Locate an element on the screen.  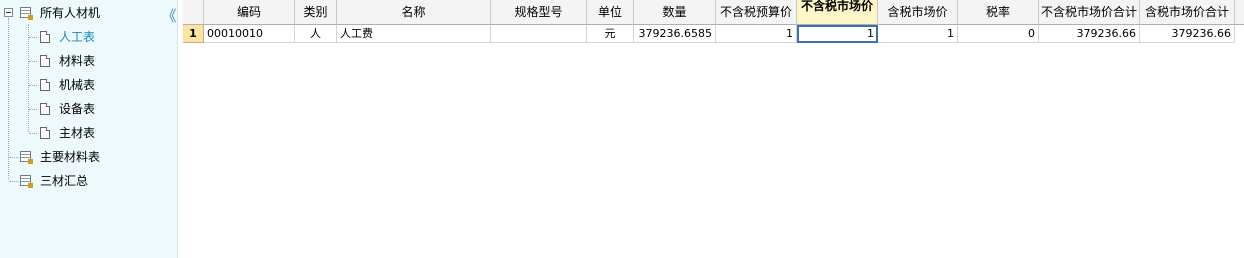
column-header-budget-price: 不含税预算价 is located at coordinates (756, 12).